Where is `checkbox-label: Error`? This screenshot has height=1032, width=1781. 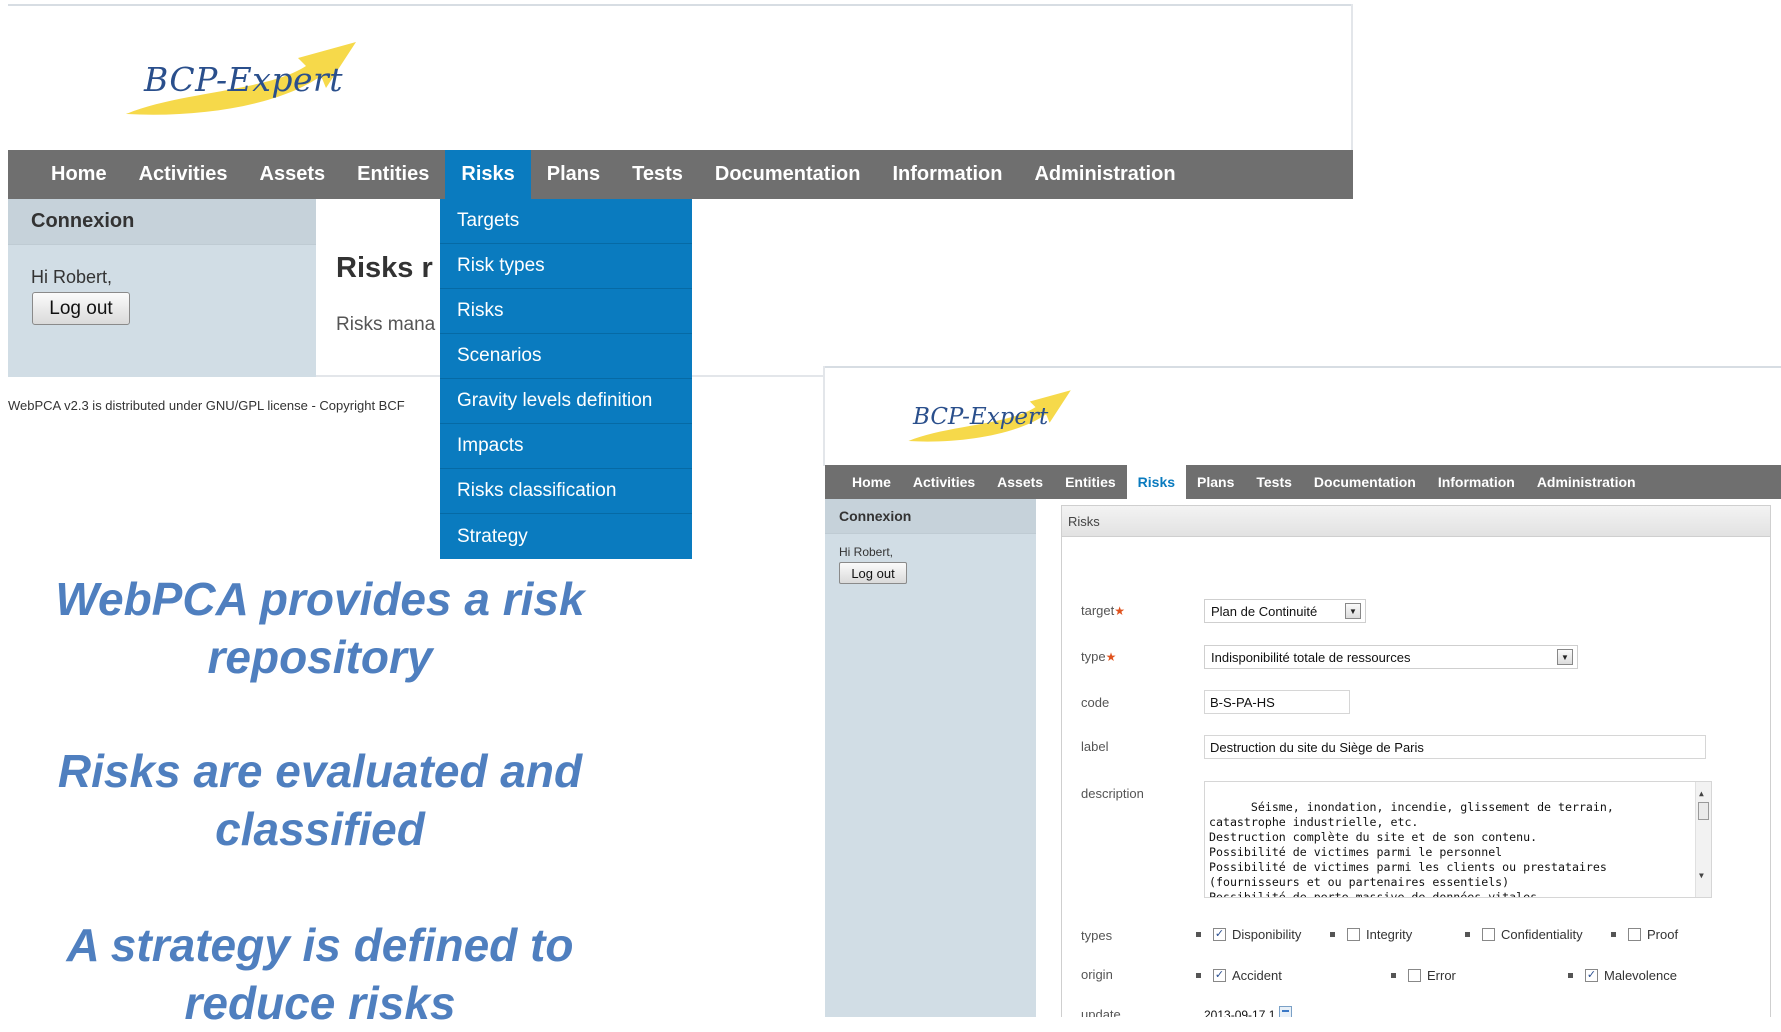
checkbox-label: Error is located at coordinates (1441, 975).